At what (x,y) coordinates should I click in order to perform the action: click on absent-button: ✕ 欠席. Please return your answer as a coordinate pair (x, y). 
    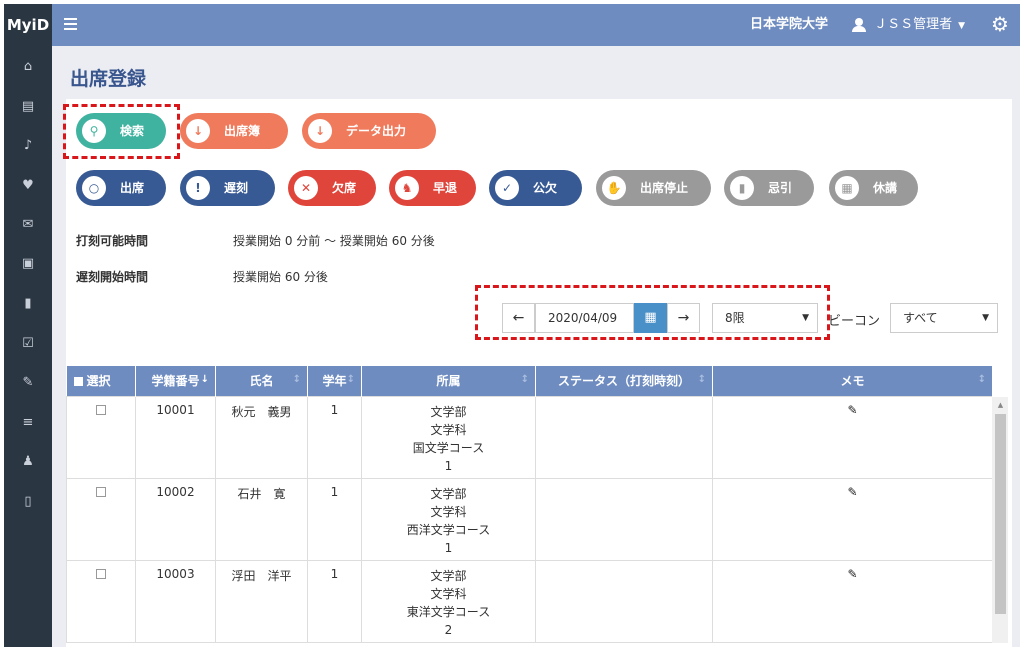
    Looking at the image, I should click on (332, 188).